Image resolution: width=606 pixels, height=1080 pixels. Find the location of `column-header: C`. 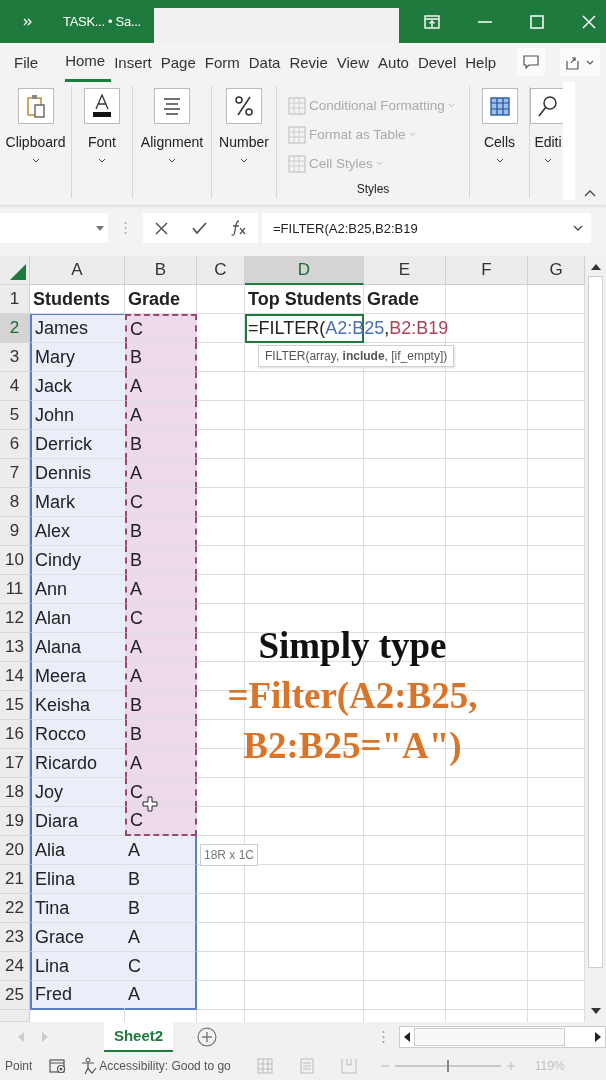

column-header: C is located at coordinates (221, 270).